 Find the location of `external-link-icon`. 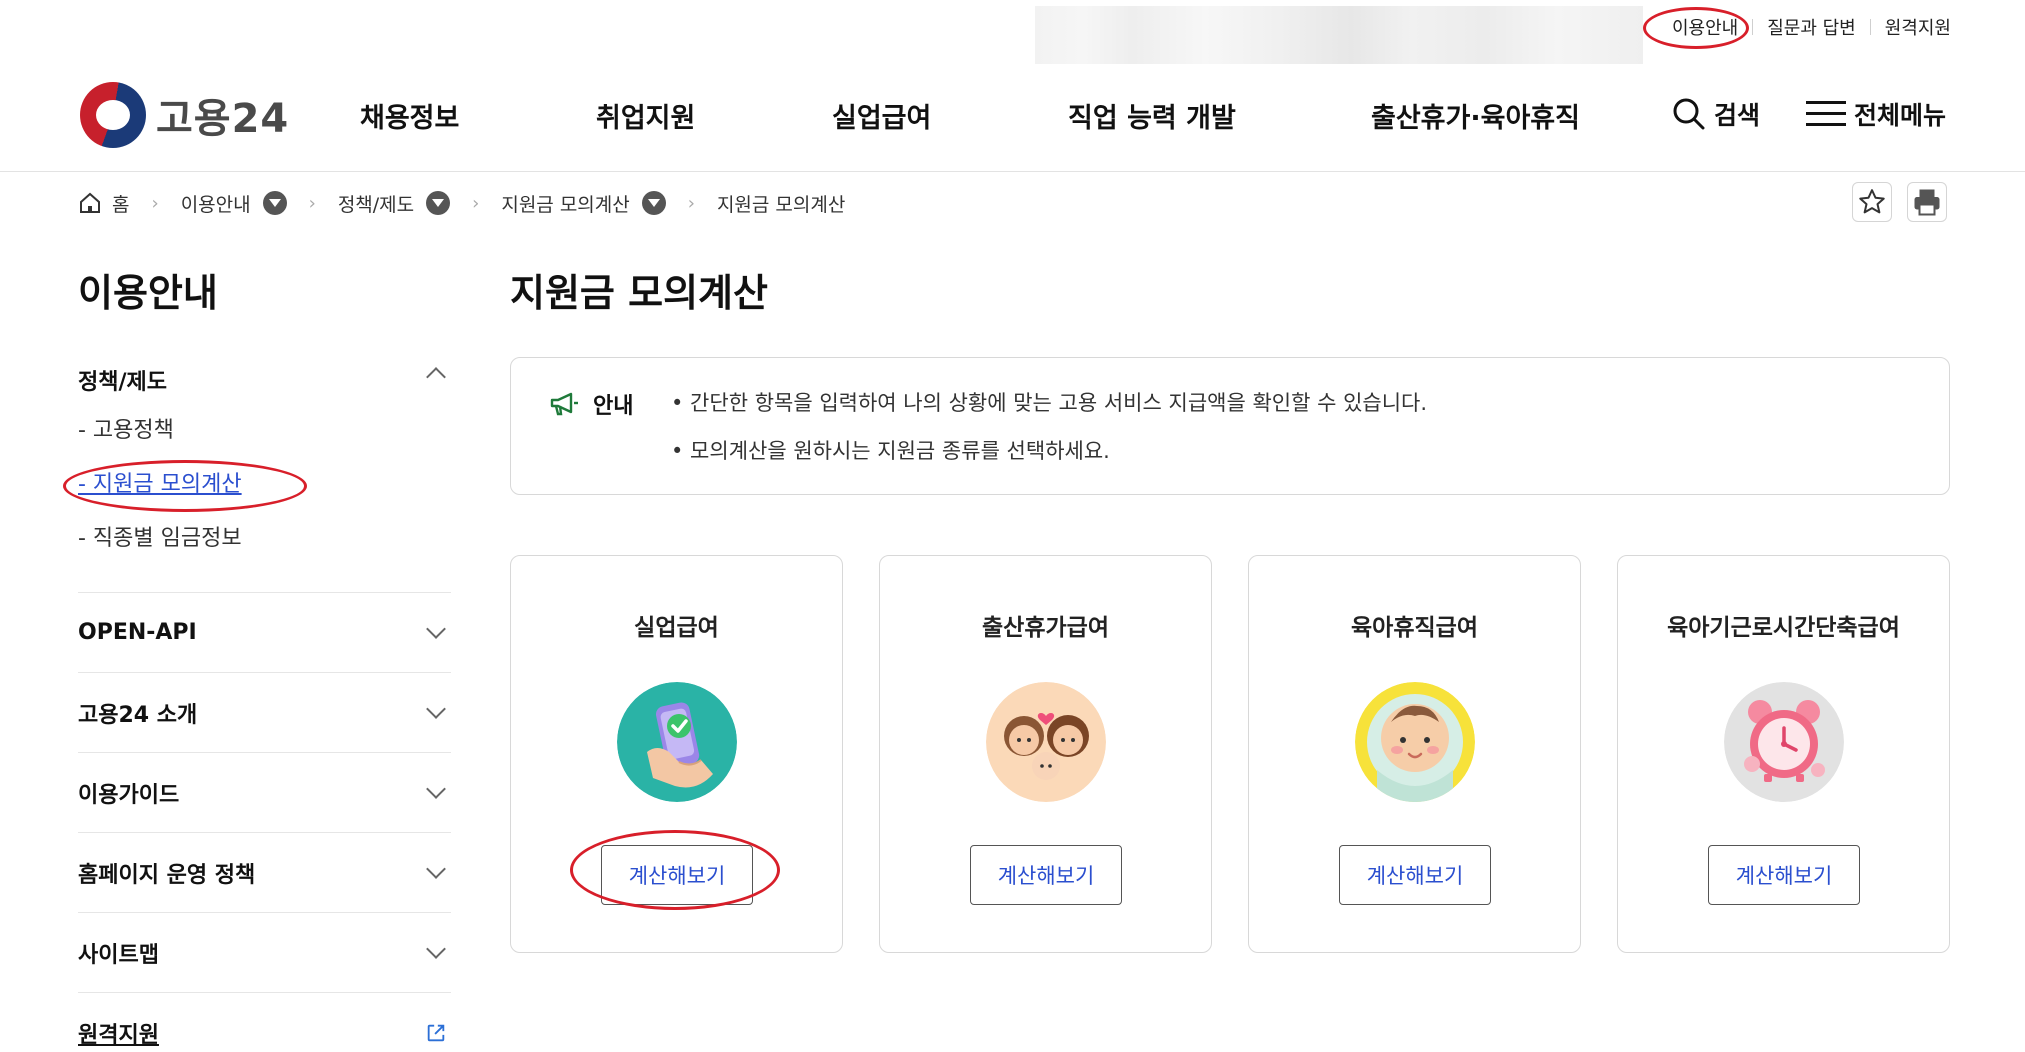

external-link-icon is located at coordinates (436, 1032).